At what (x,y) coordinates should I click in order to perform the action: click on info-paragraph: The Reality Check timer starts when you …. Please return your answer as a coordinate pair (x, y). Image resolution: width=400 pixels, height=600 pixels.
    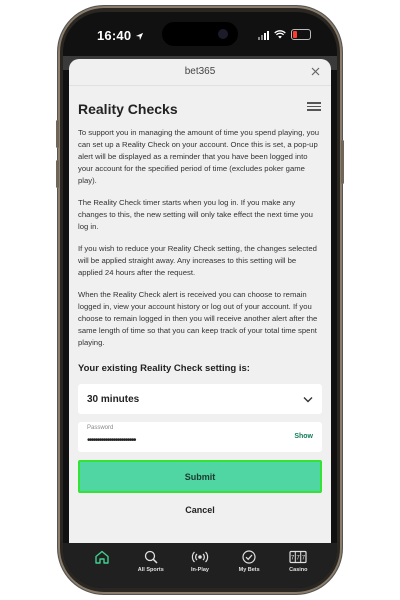
    Looking at the image, I should click on (195, 214).